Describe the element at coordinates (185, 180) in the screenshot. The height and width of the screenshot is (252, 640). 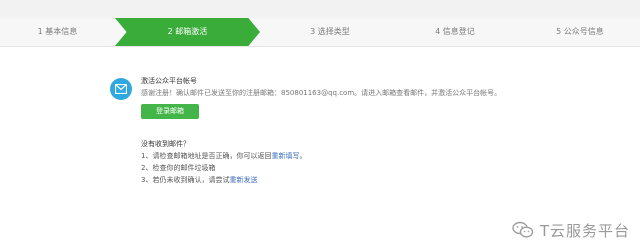
I see `help-line-3-text: 3、若仍未收到确认，请尝试` at that location.